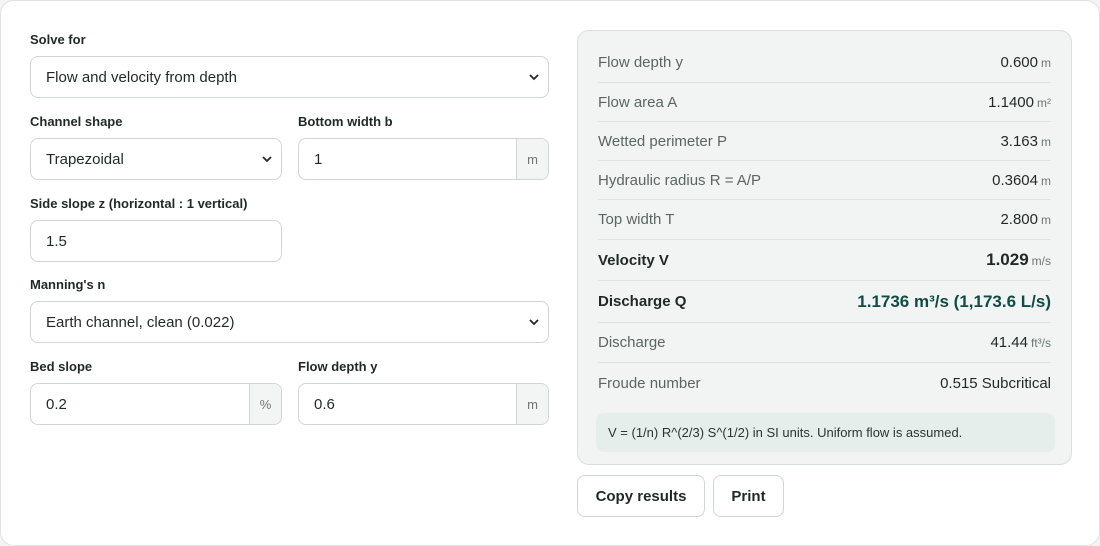 The width and height of the screenshot is (1100, 546). I want to click on copy-results-button: Copy results, so click(641, 496).